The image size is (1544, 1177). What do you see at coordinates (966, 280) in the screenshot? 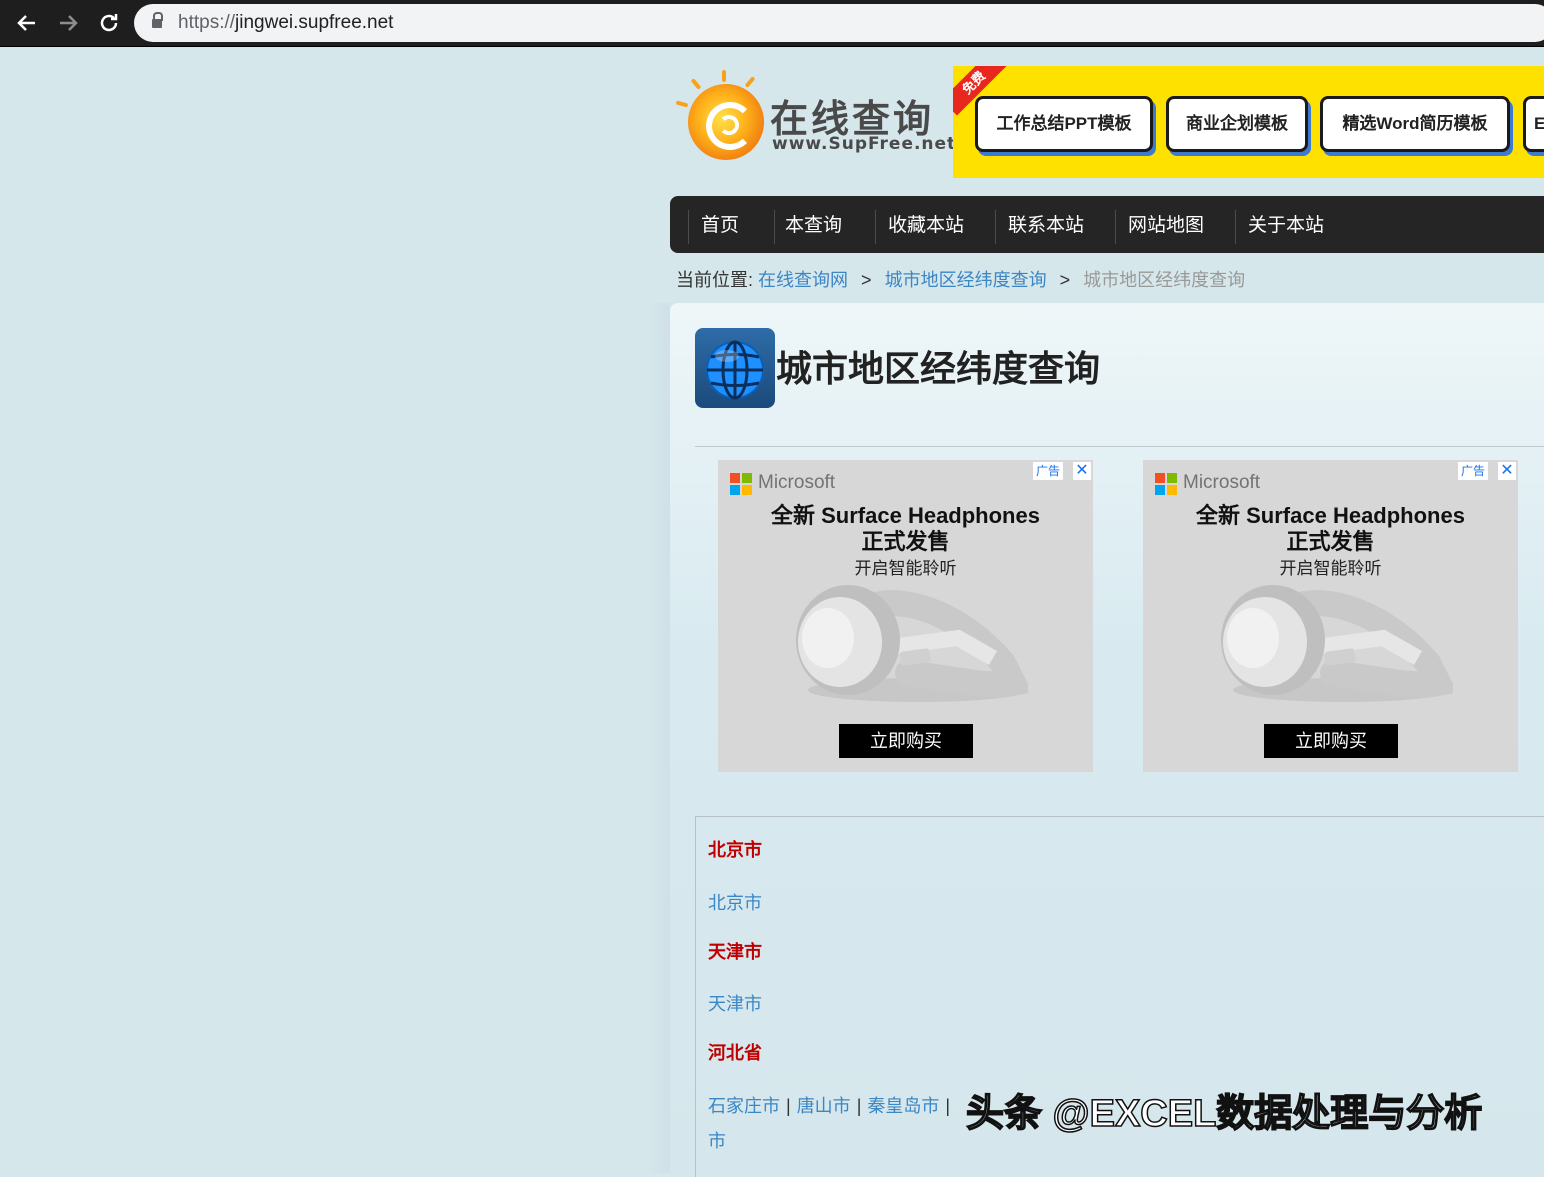
I see `breadcrumb-section-link: 城市地区经纬度查询` at bounding box center [966, 280].